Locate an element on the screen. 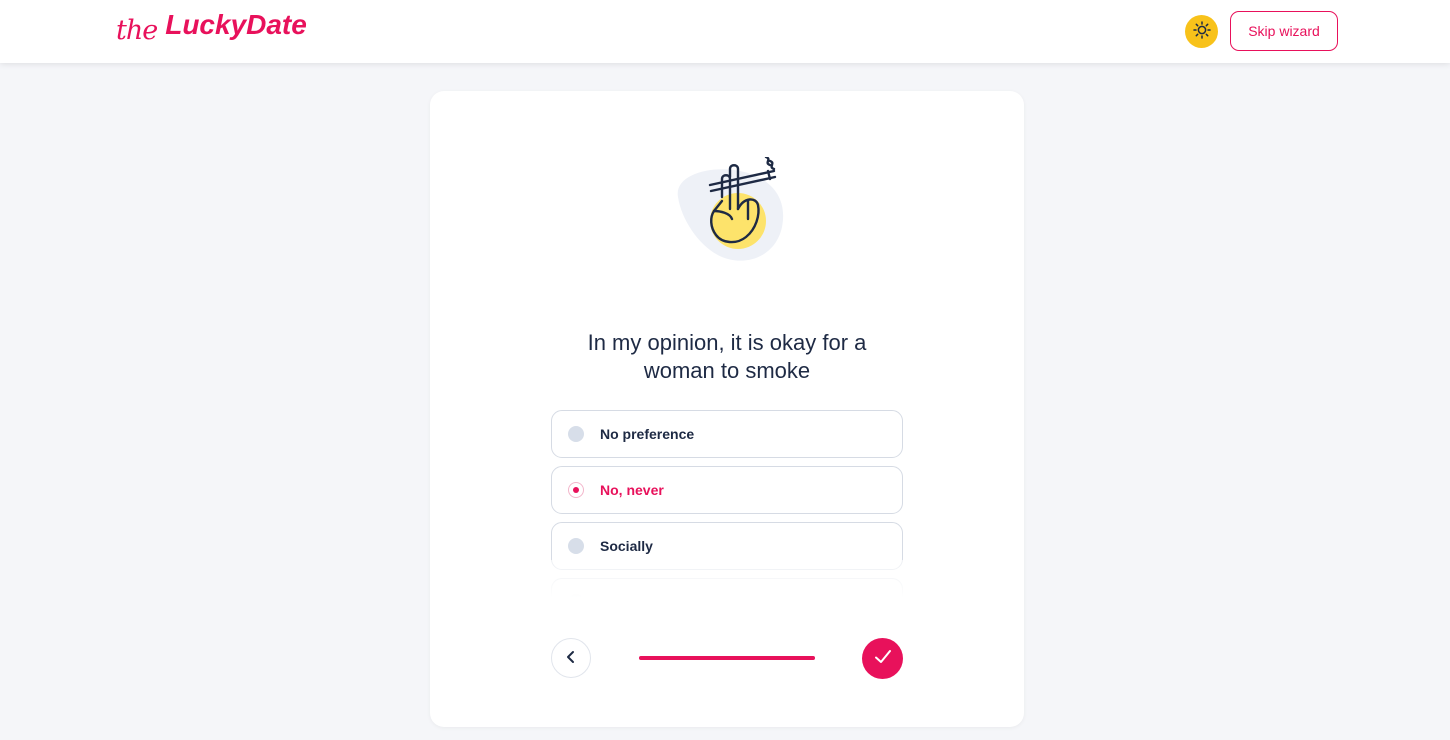 The image size is (1450, 740). option-no-never: No, never is located at coordinates (727, 490).